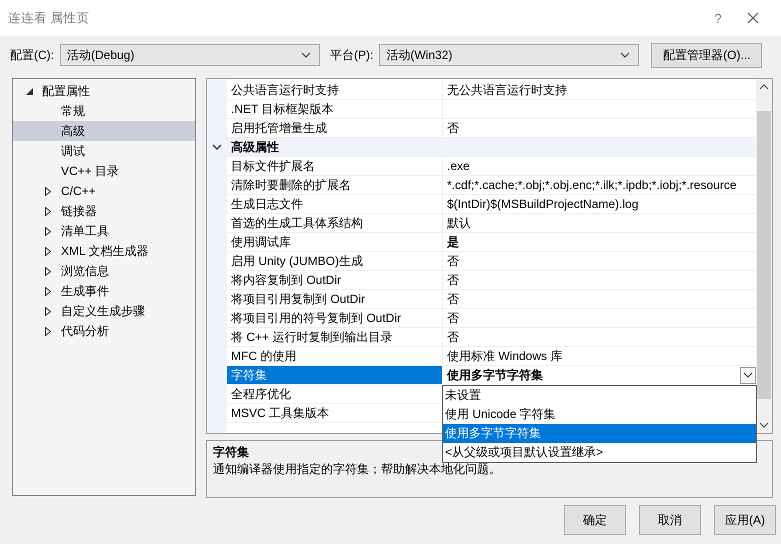 This screenshot has height=544, width=781. Describe the element at coordinates (459, 223) in the screenshot. I see `property-value: 默认` at that location.